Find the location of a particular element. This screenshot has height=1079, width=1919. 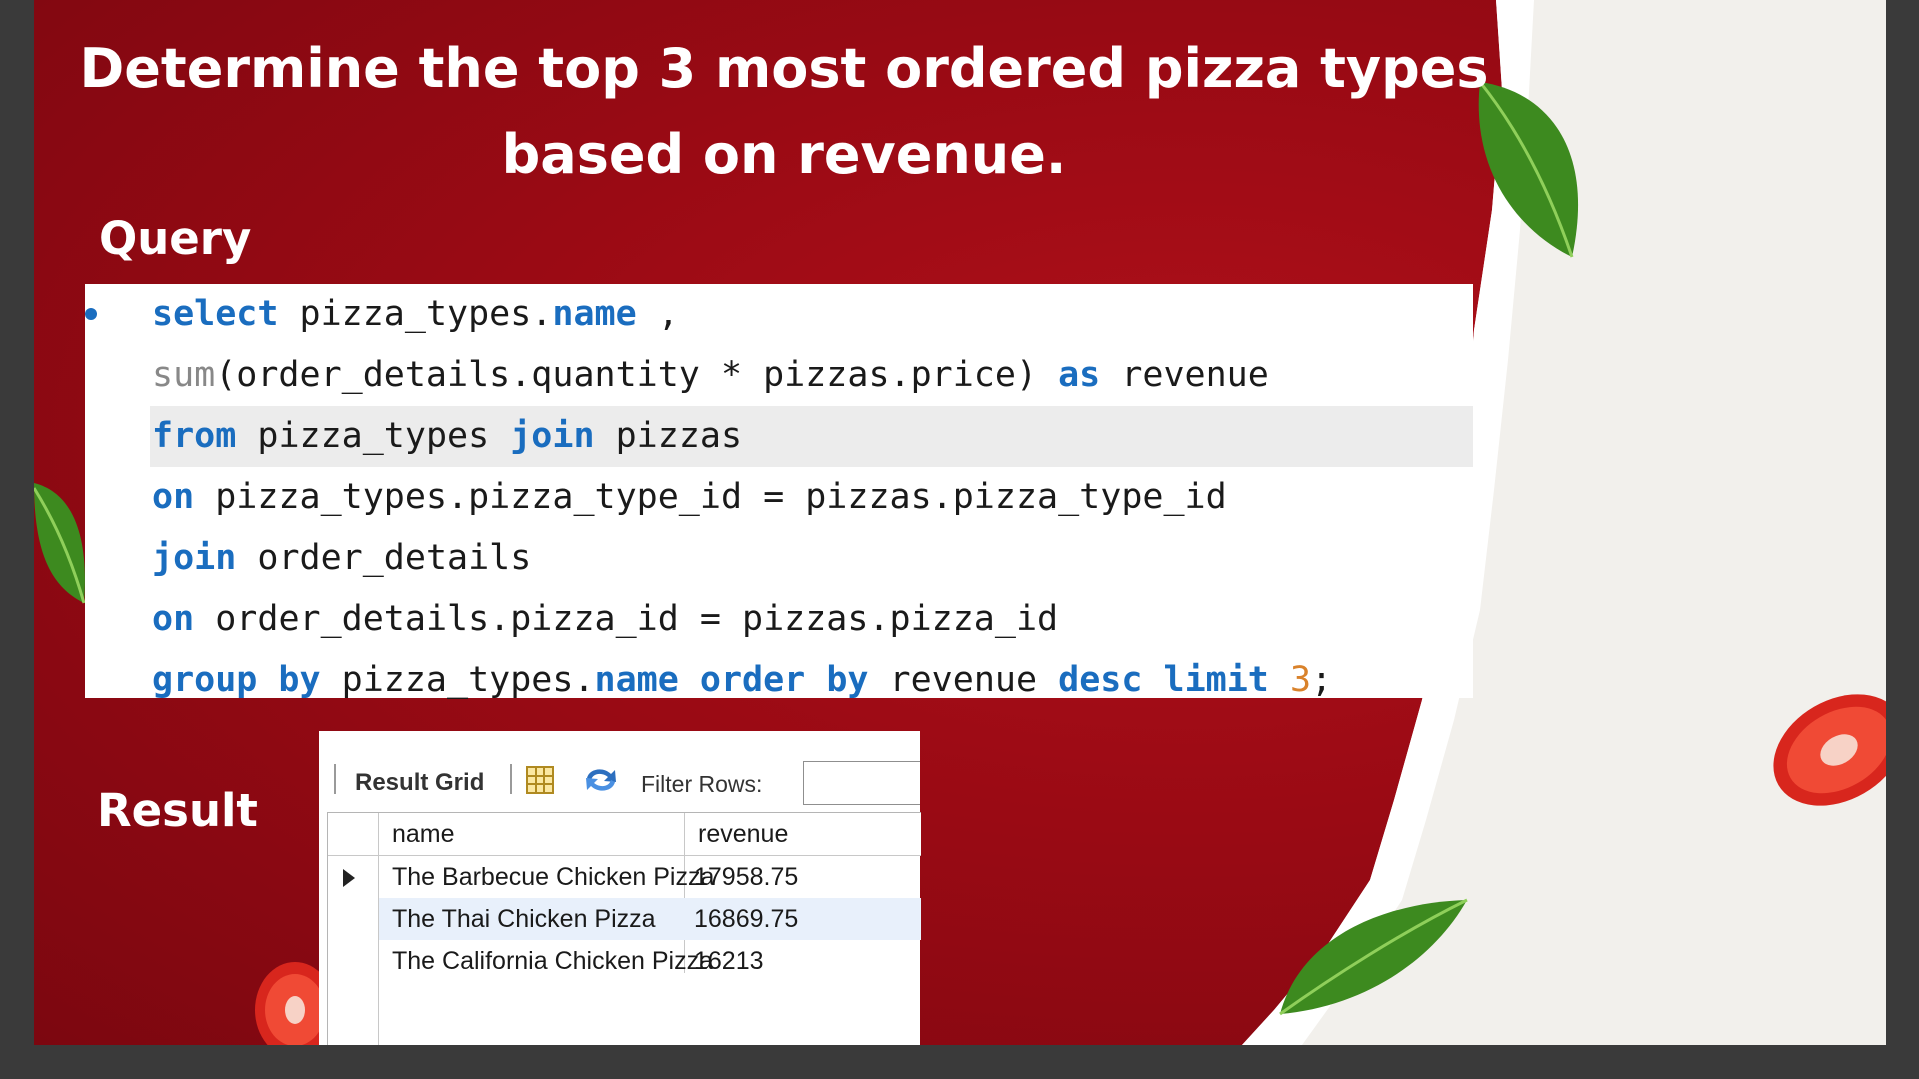

filter-rows-label: Filter Rows: is located at coordinates (702, 784).